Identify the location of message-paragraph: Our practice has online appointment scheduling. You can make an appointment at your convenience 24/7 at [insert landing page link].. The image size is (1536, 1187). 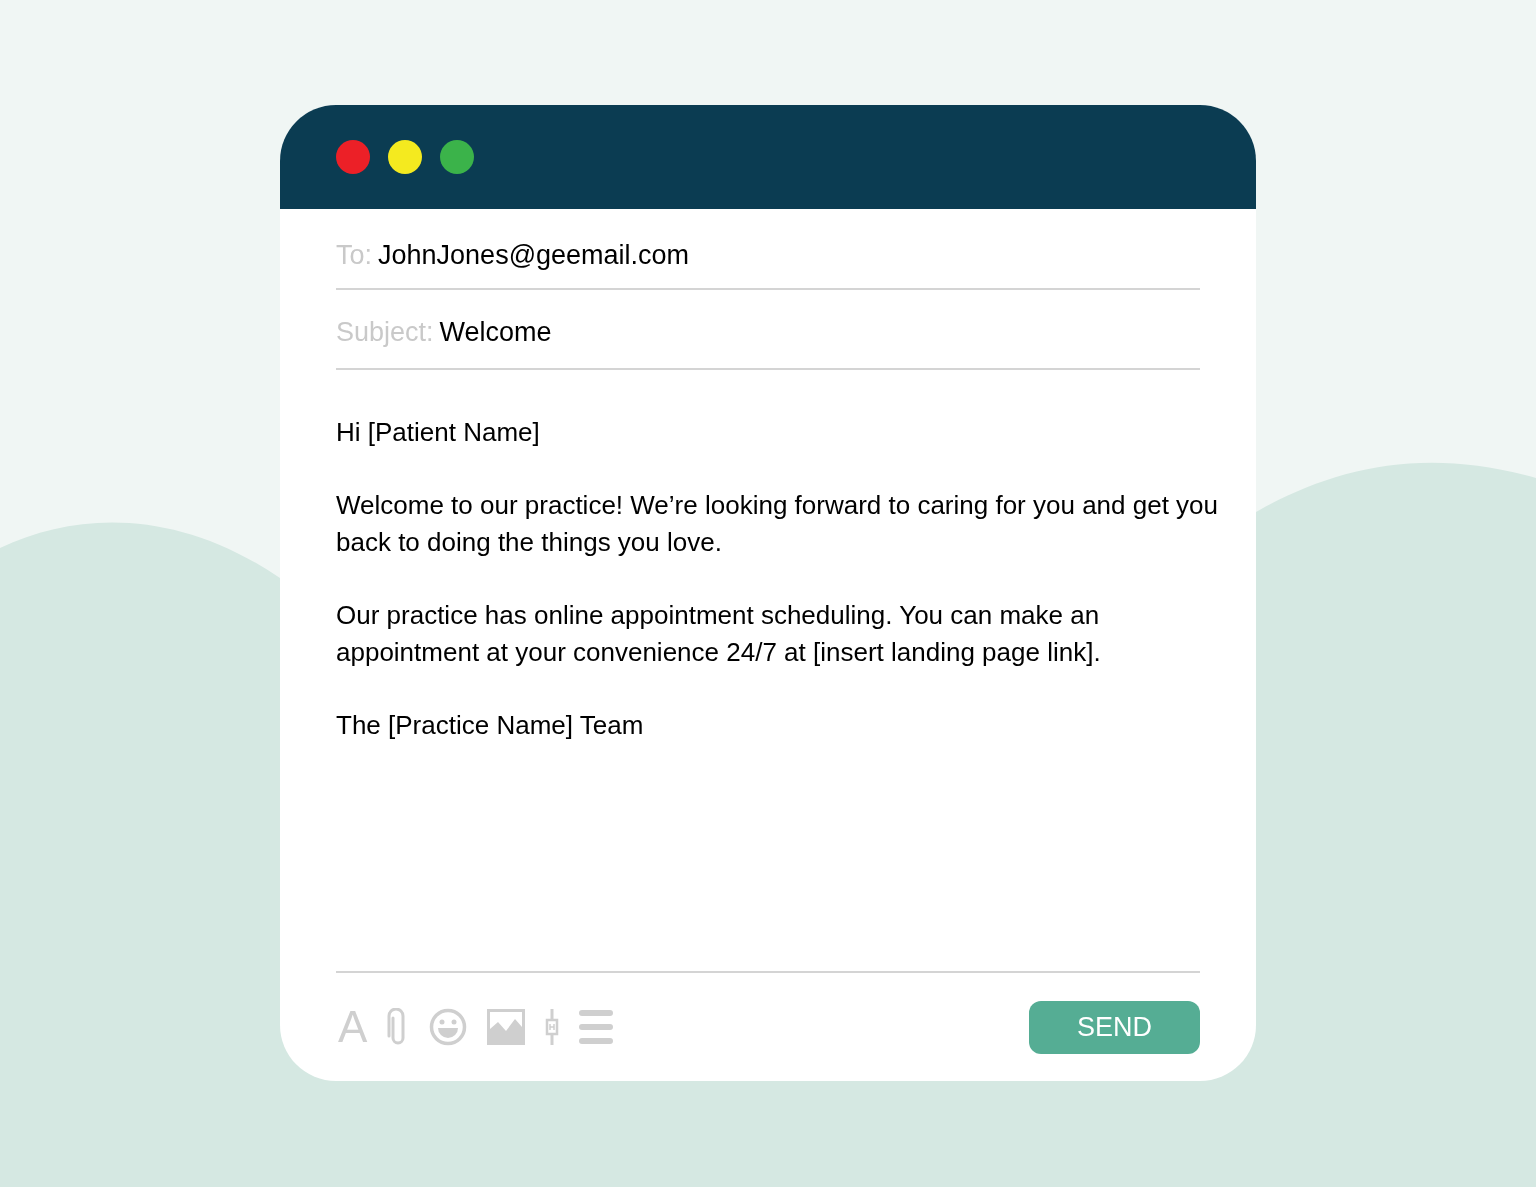
(719, 634).